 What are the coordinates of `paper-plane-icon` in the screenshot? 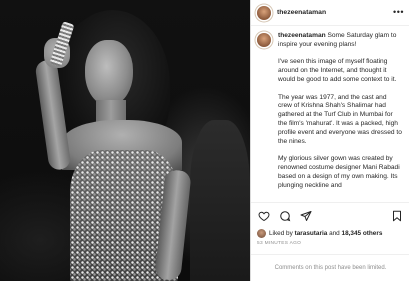 It's located at (306, 216).